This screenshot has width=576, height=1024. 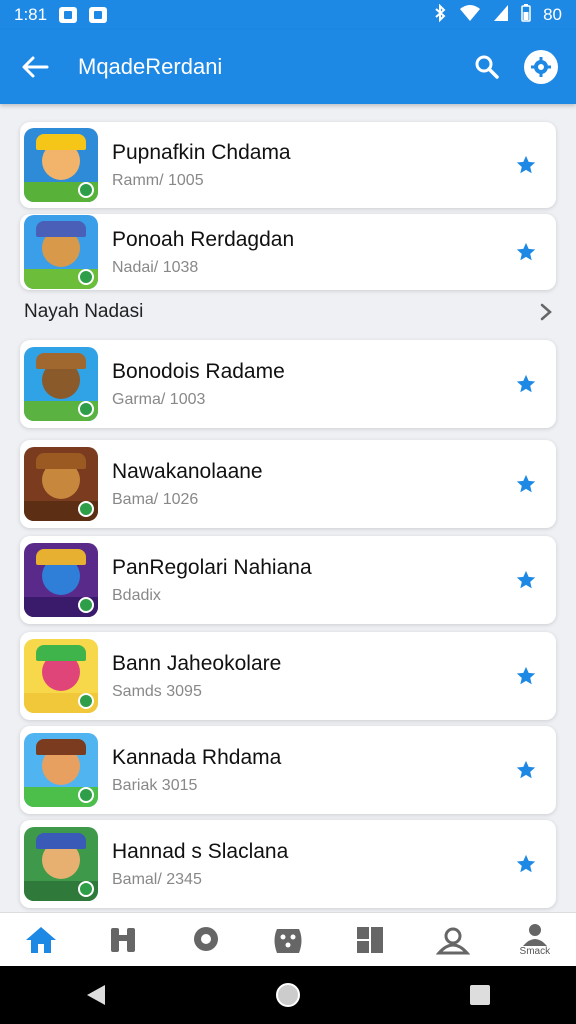 What do you see at coordinates (157, 879) in the screenshot?
I see `item-subtitle: Bamal/ 2345` at bounding box center [157, 879].